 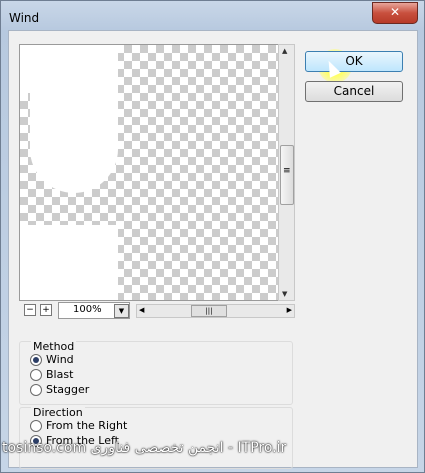 What do you see at coordinates (60, 359) in the screenshot?
I see `radio-label: Wind` at bounding box center [60, 359].